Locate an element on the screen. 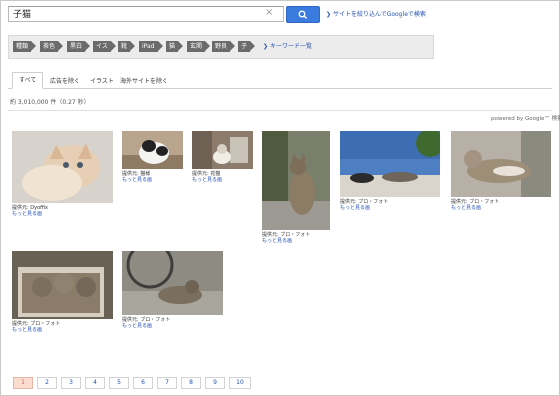 The height and width of the screenshot is (396, 560). chip: 野良 is located at coordinates (224, 46).